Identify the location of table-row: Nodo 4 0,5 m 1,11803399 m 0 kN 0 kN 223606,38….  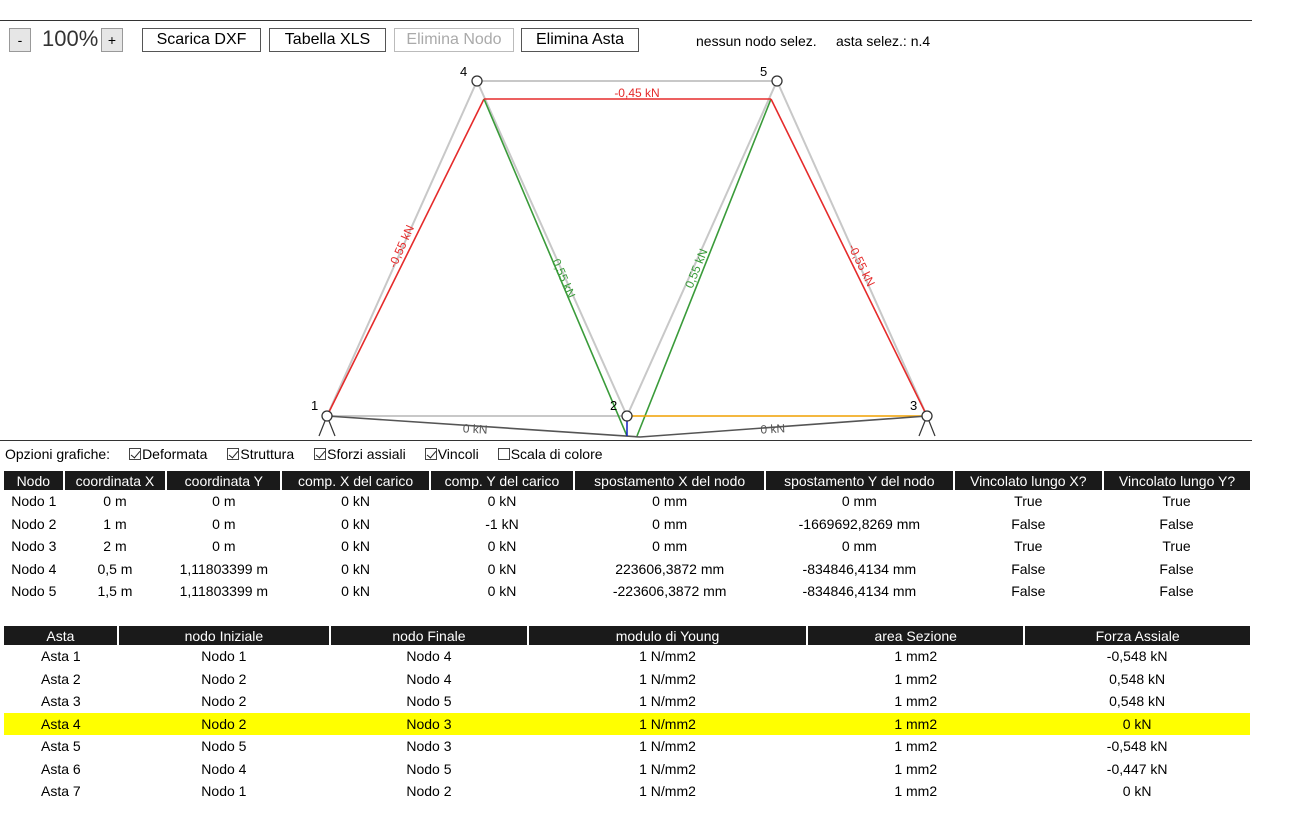
(627, 569).